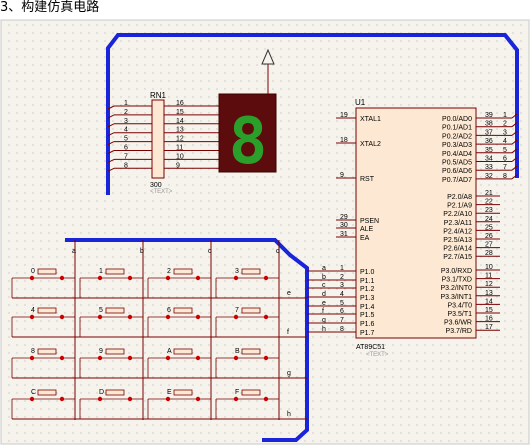  What do you see at coordinates (344, 140) in the screenshot?
I see `u1-left-pin-number: 18` at bounding box center [344, 140].